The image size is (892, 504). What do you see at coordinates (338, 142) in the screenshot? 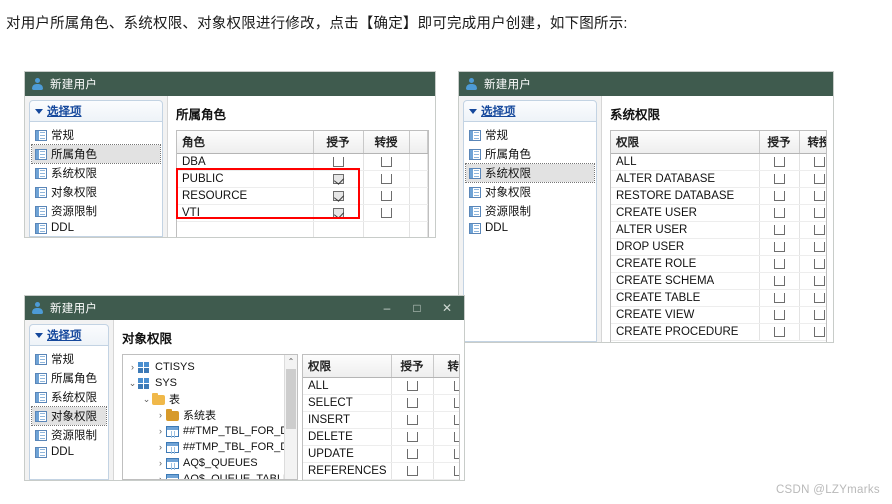
I see `col-grant: 授予` at bounding box center [338, 142].